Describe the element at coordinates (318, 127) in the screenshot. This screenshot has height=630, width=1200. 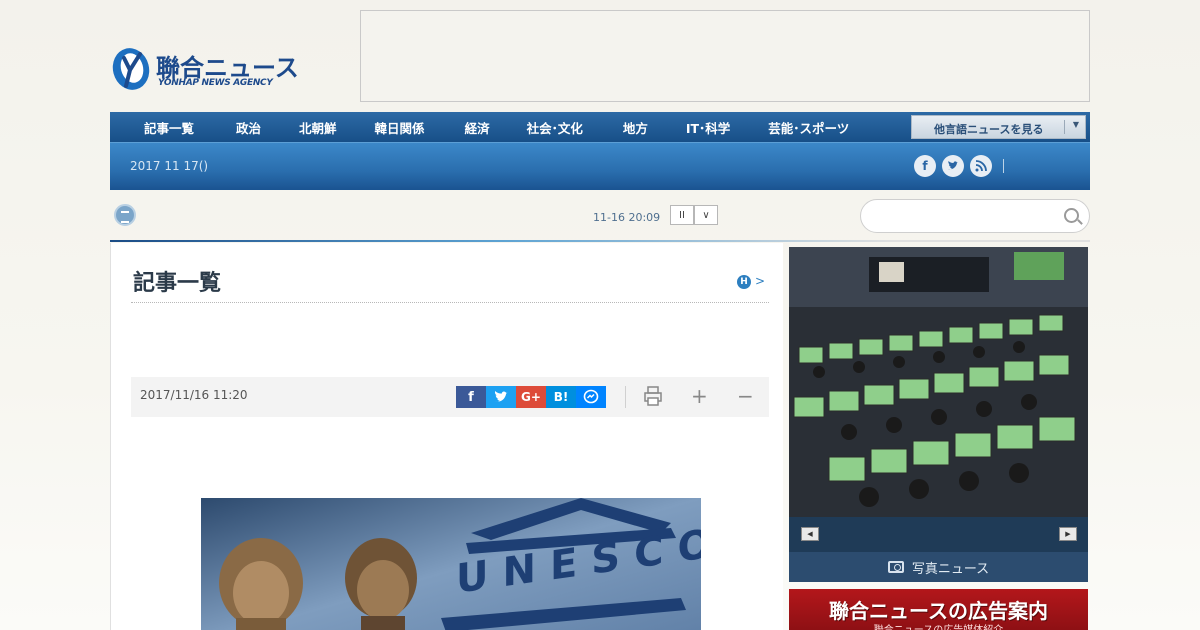
I see `nav-item-2: 北朝鮮` at that location.